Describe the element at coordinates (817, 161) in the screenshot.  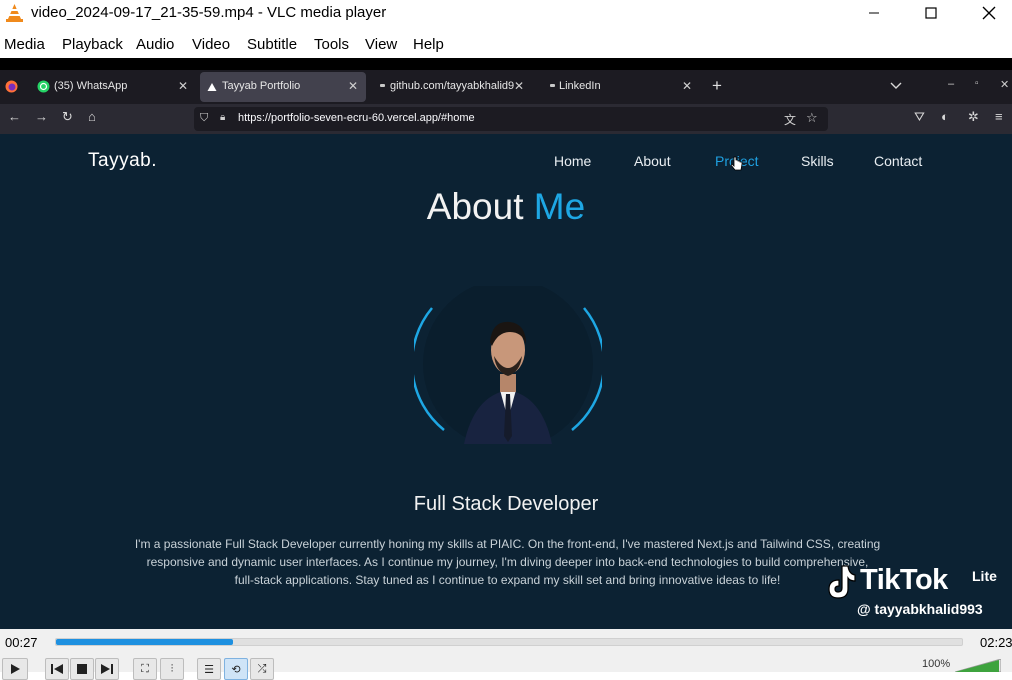
I see `nav-skills: Skills` at that location.